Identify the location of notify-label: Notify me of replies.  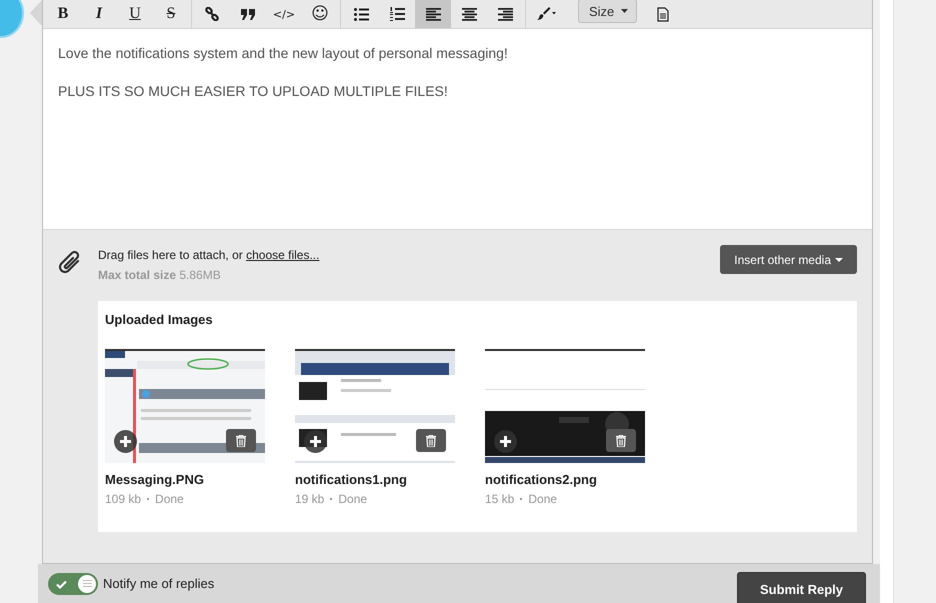
(158, 583).